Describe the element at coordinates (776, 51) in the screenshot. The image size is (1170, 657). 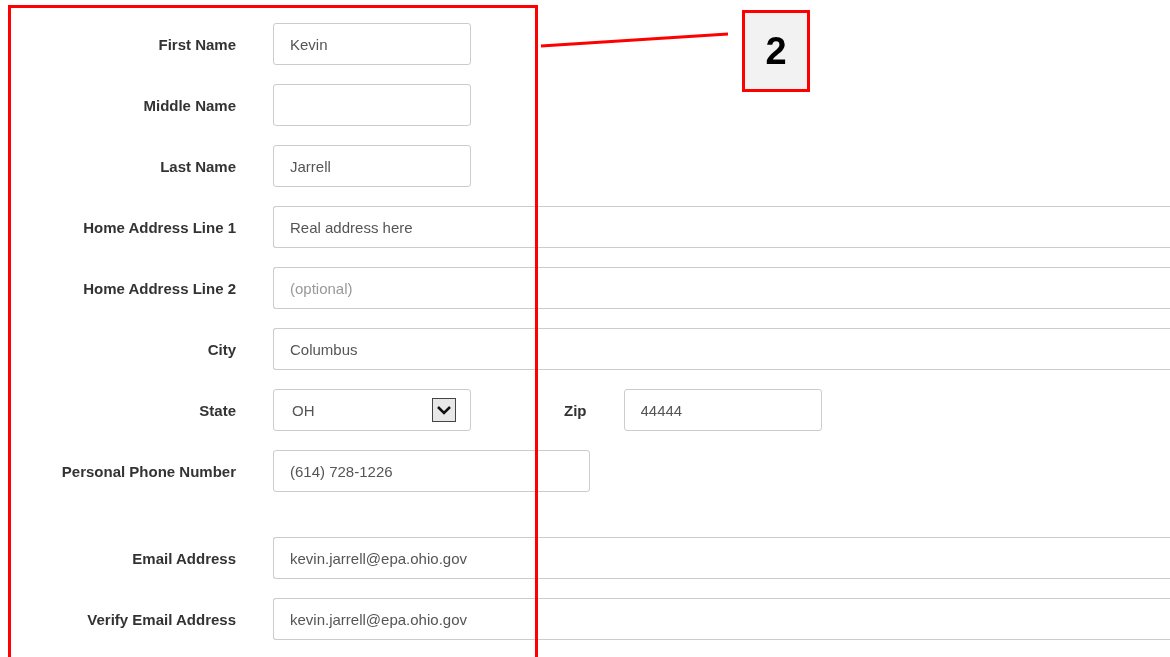
I see `step-number: 2` at that location.